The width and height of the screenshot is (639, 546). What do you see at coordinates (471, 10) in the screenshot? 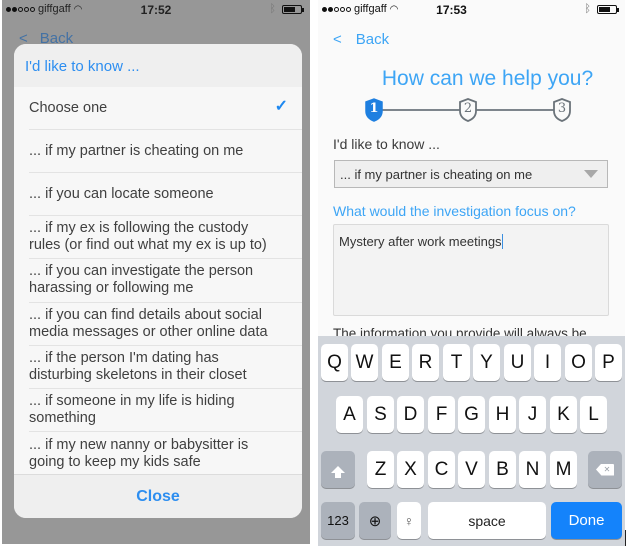
I see `status-bar: giffgaff ◠ 17:53 ᛒ` at bounding box center [471, 10].